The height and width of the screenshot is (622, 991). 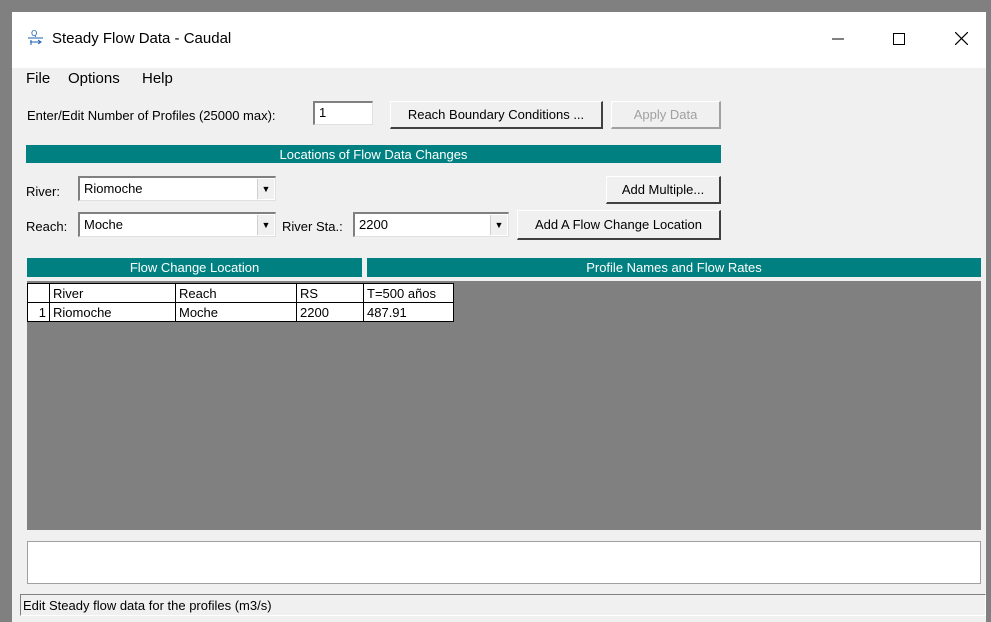 What do you see at coordinates (112, 312) in the screenshot?
I see `cell-river: Riomoche` at bounding box center [112, 312].